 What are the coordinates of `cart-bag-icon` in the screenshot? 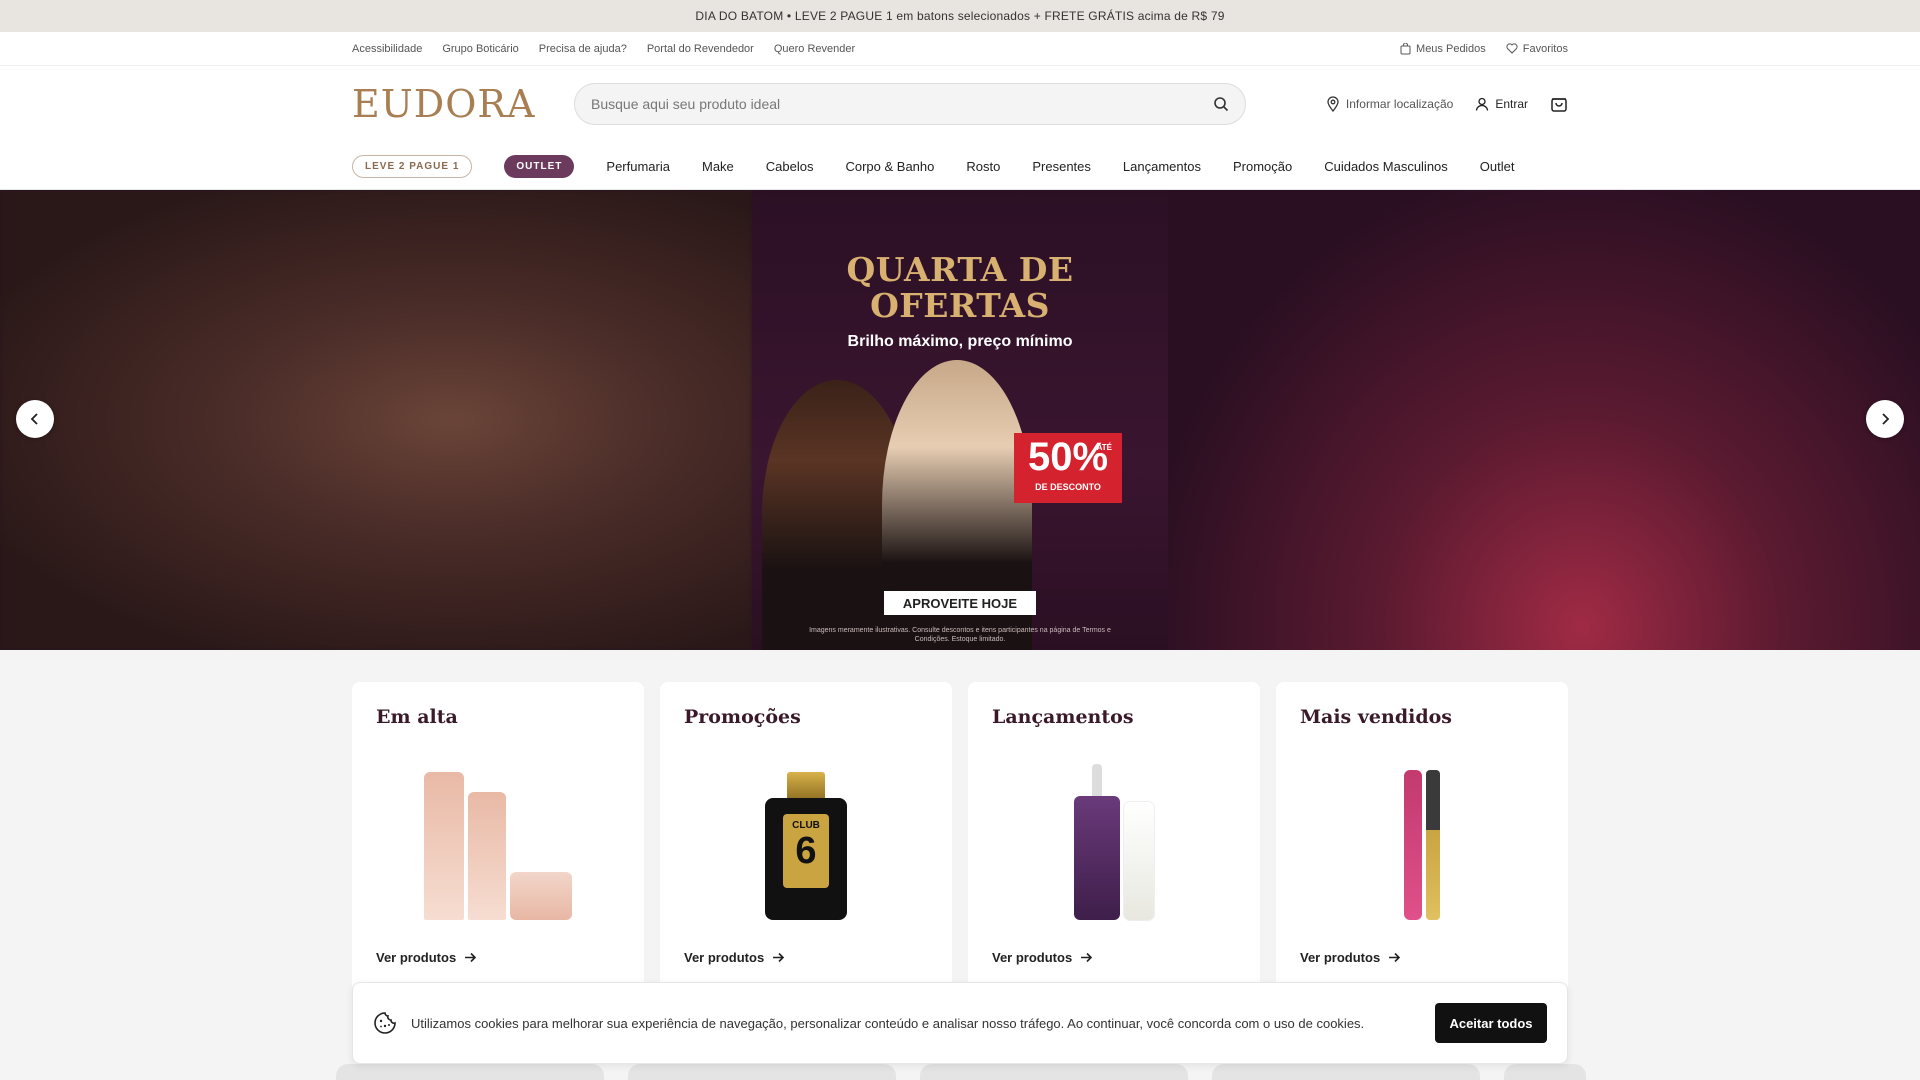 It's located at (1559, 105).